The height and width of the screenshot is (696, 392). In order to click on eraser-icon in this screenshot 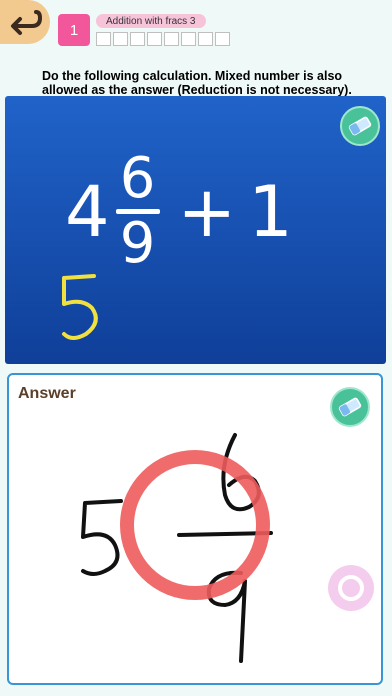, I will do `click(360, 126)`.